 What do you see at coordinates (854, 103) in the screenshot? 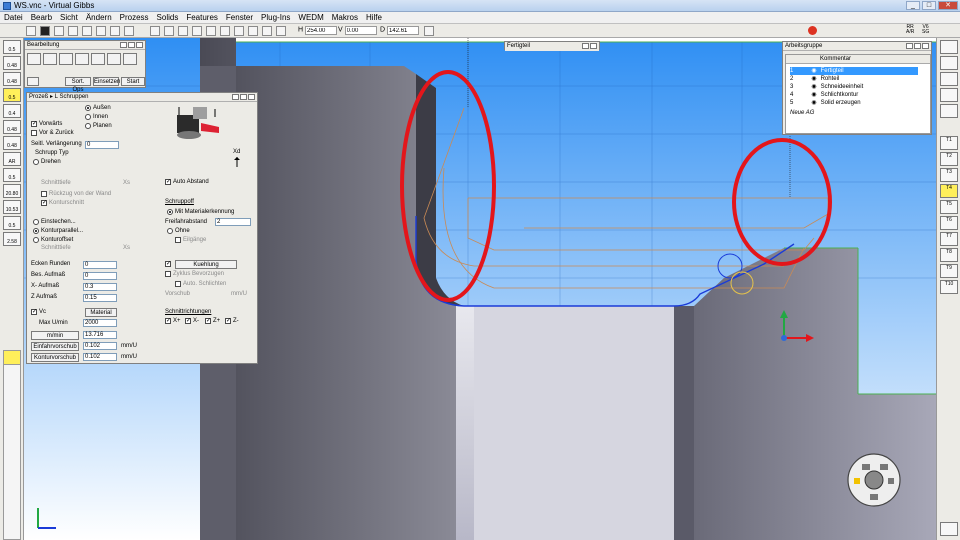
I see `list-item-solid-erzeugen: 5 ◉ Solid erzeugen` at bounding box center [854, 103].